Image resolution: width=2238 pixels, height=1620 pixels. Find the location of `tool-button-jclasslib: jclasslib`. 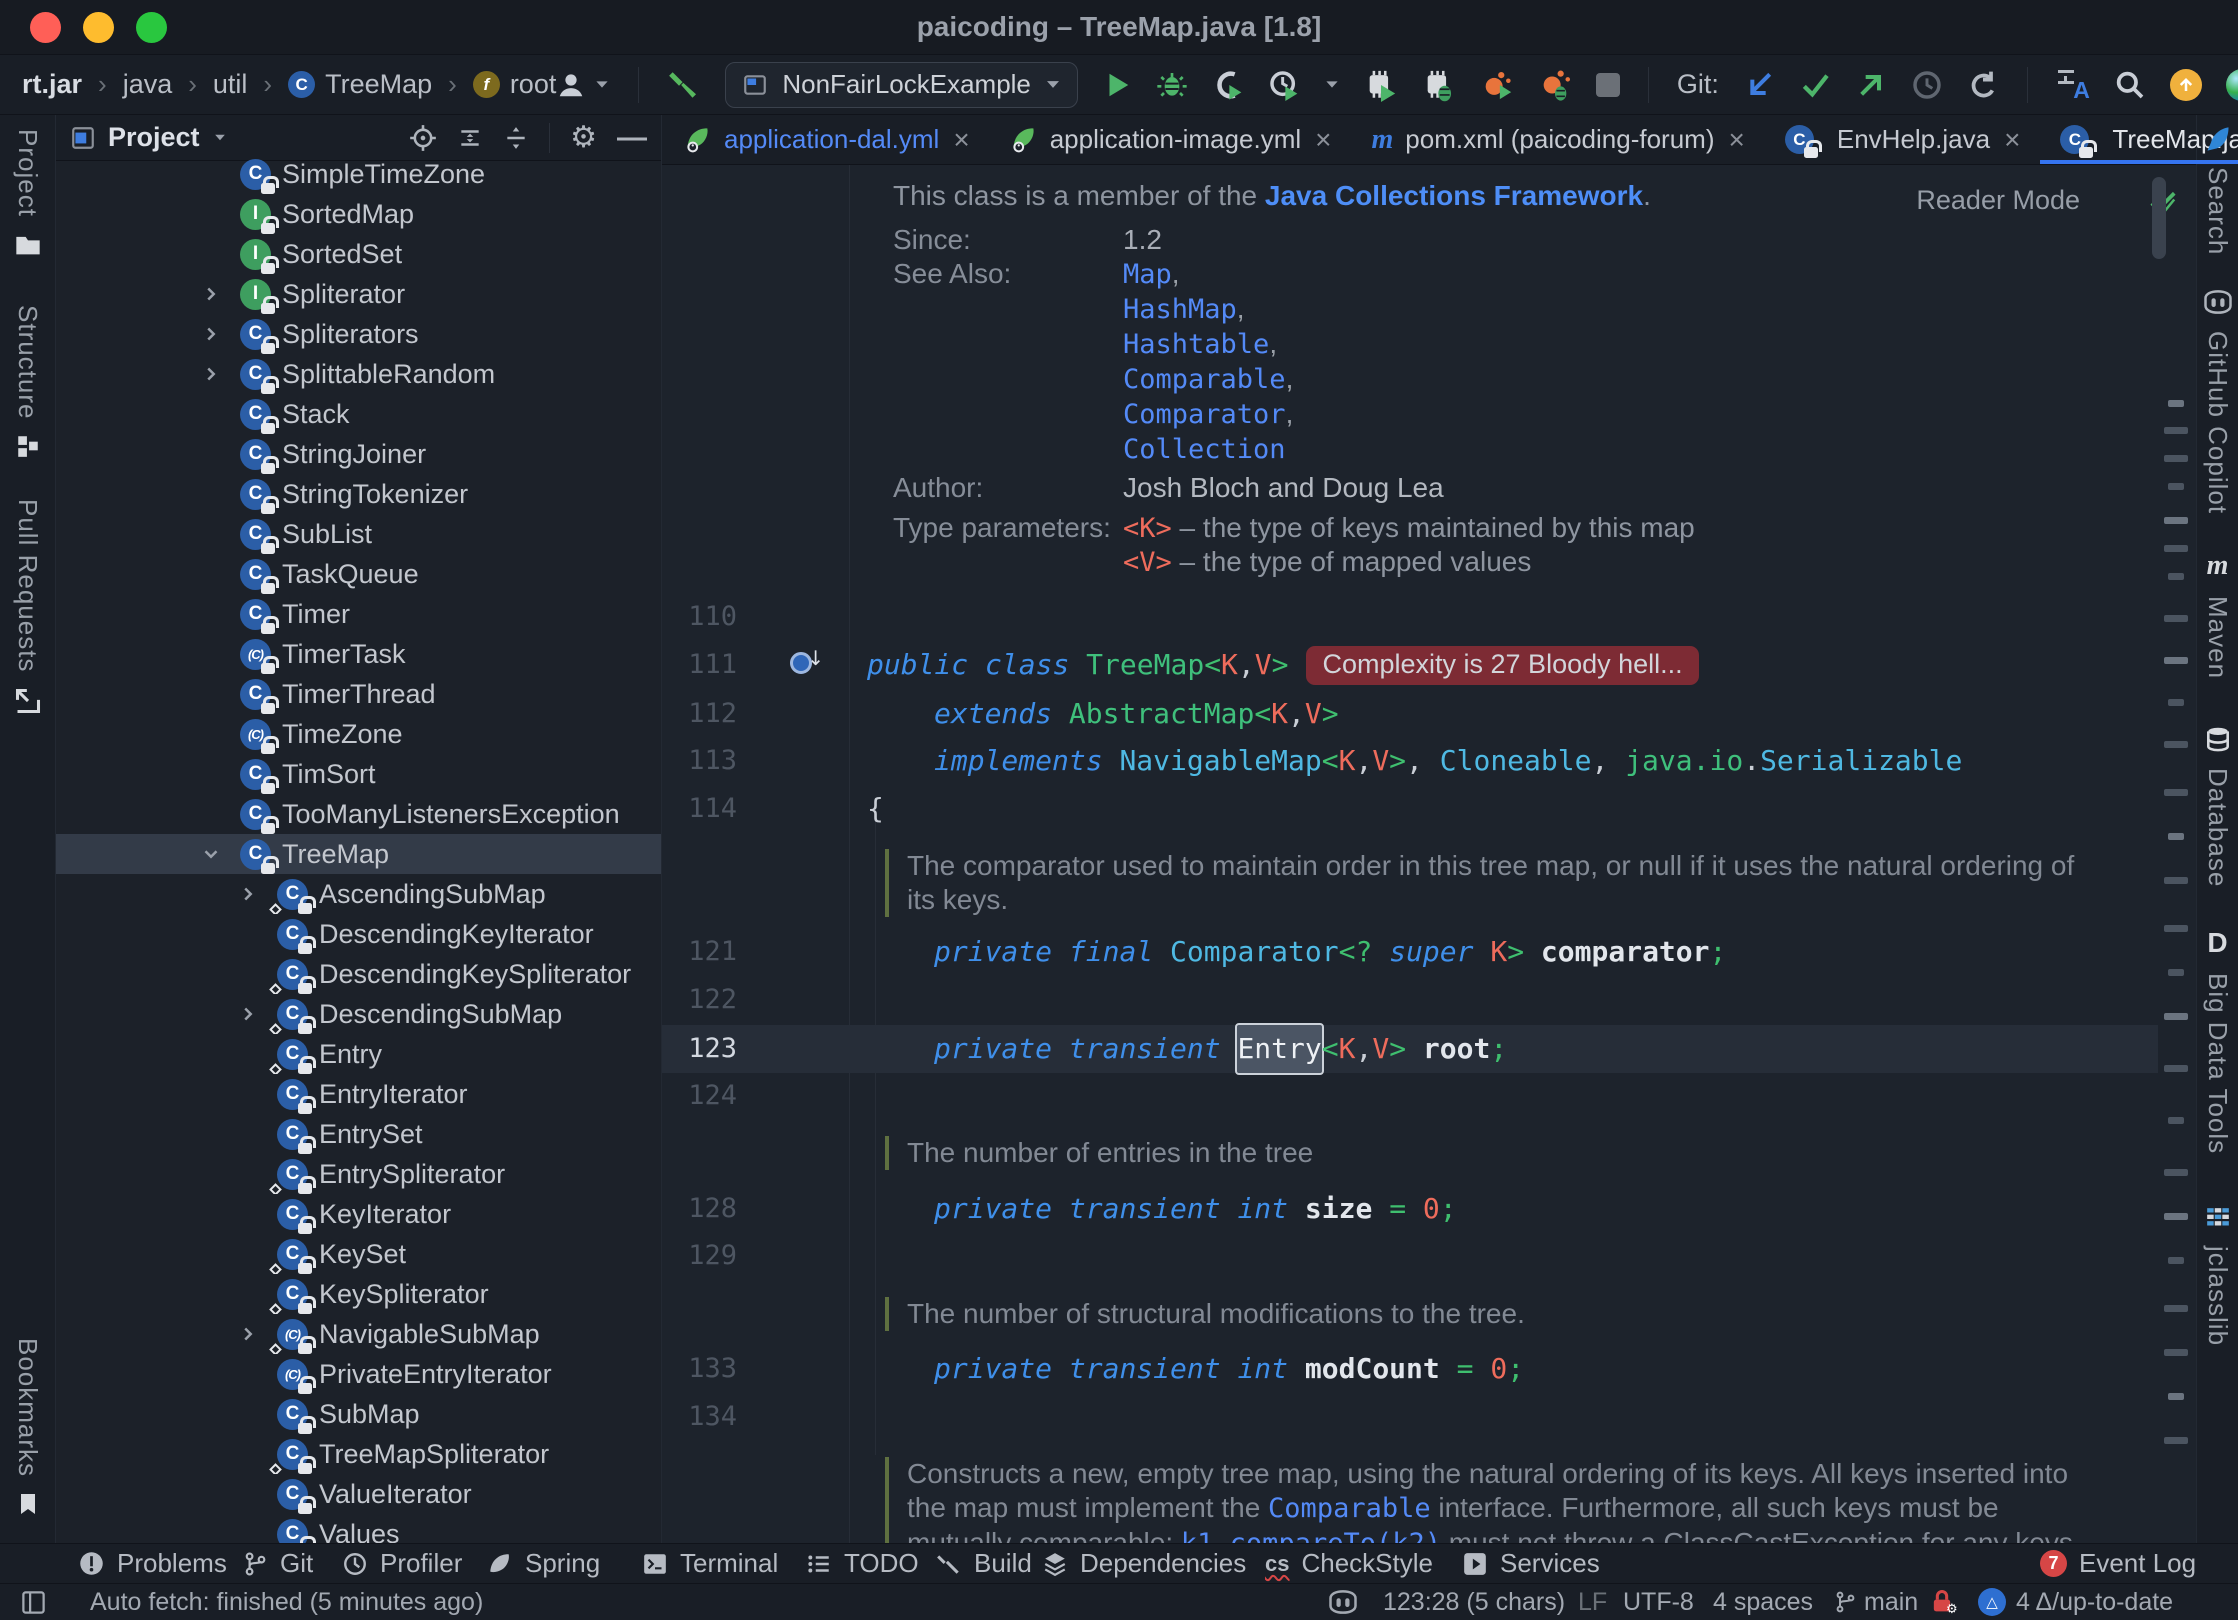

tool-button-jclasslib: jclasslib is located at coordinates (2217, 1276).